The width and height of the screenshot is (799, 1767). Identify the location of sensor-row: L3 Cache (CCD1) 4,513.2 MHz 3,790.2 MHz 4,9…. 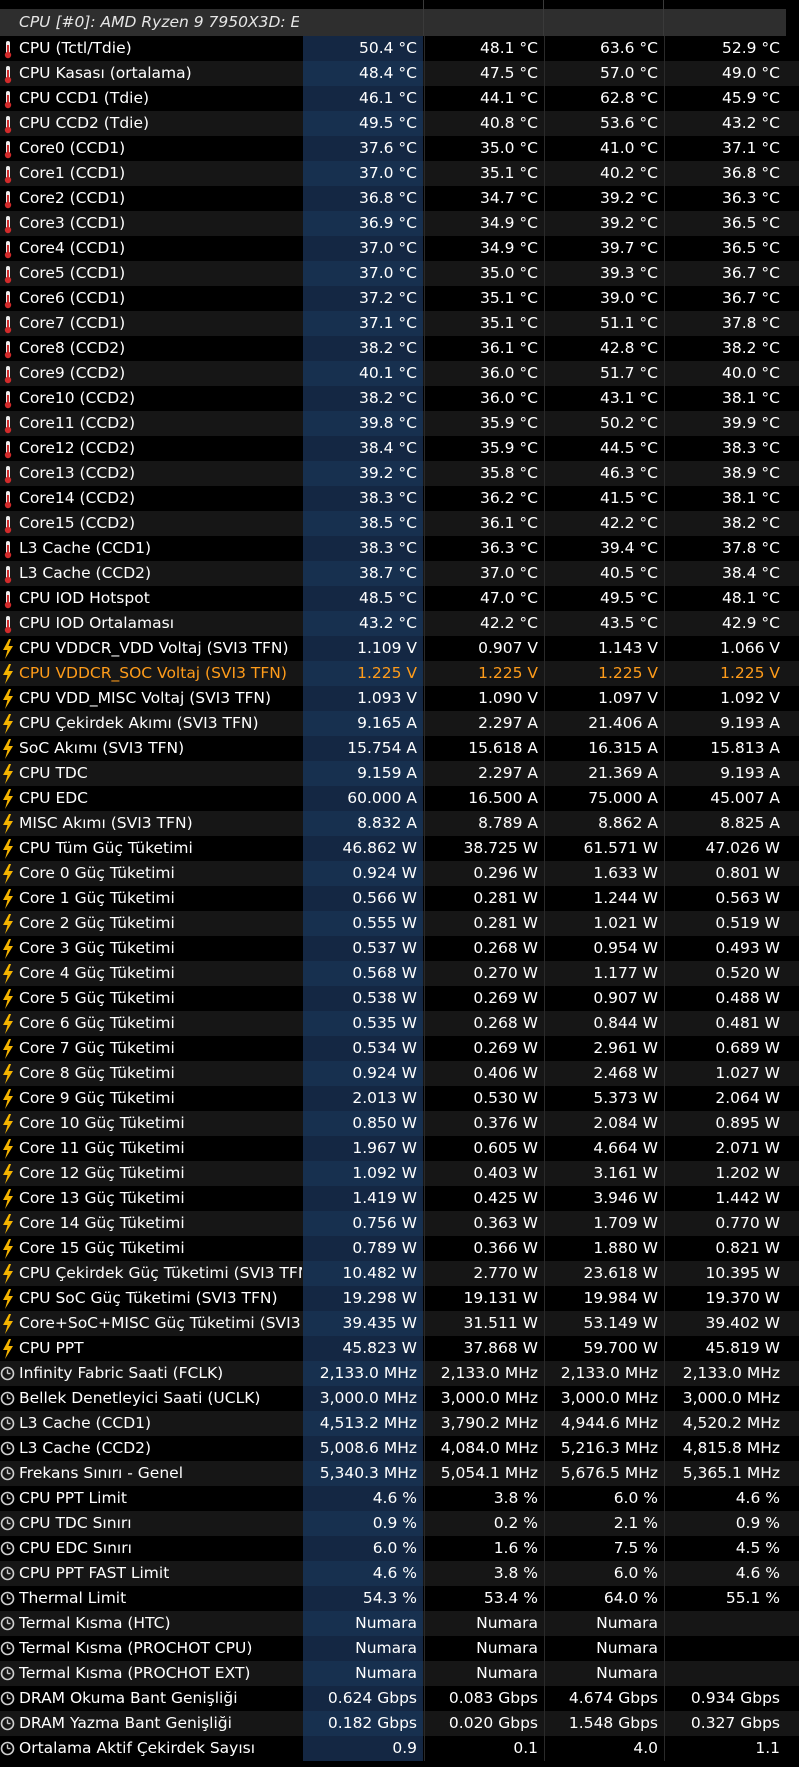
(399, 1423).